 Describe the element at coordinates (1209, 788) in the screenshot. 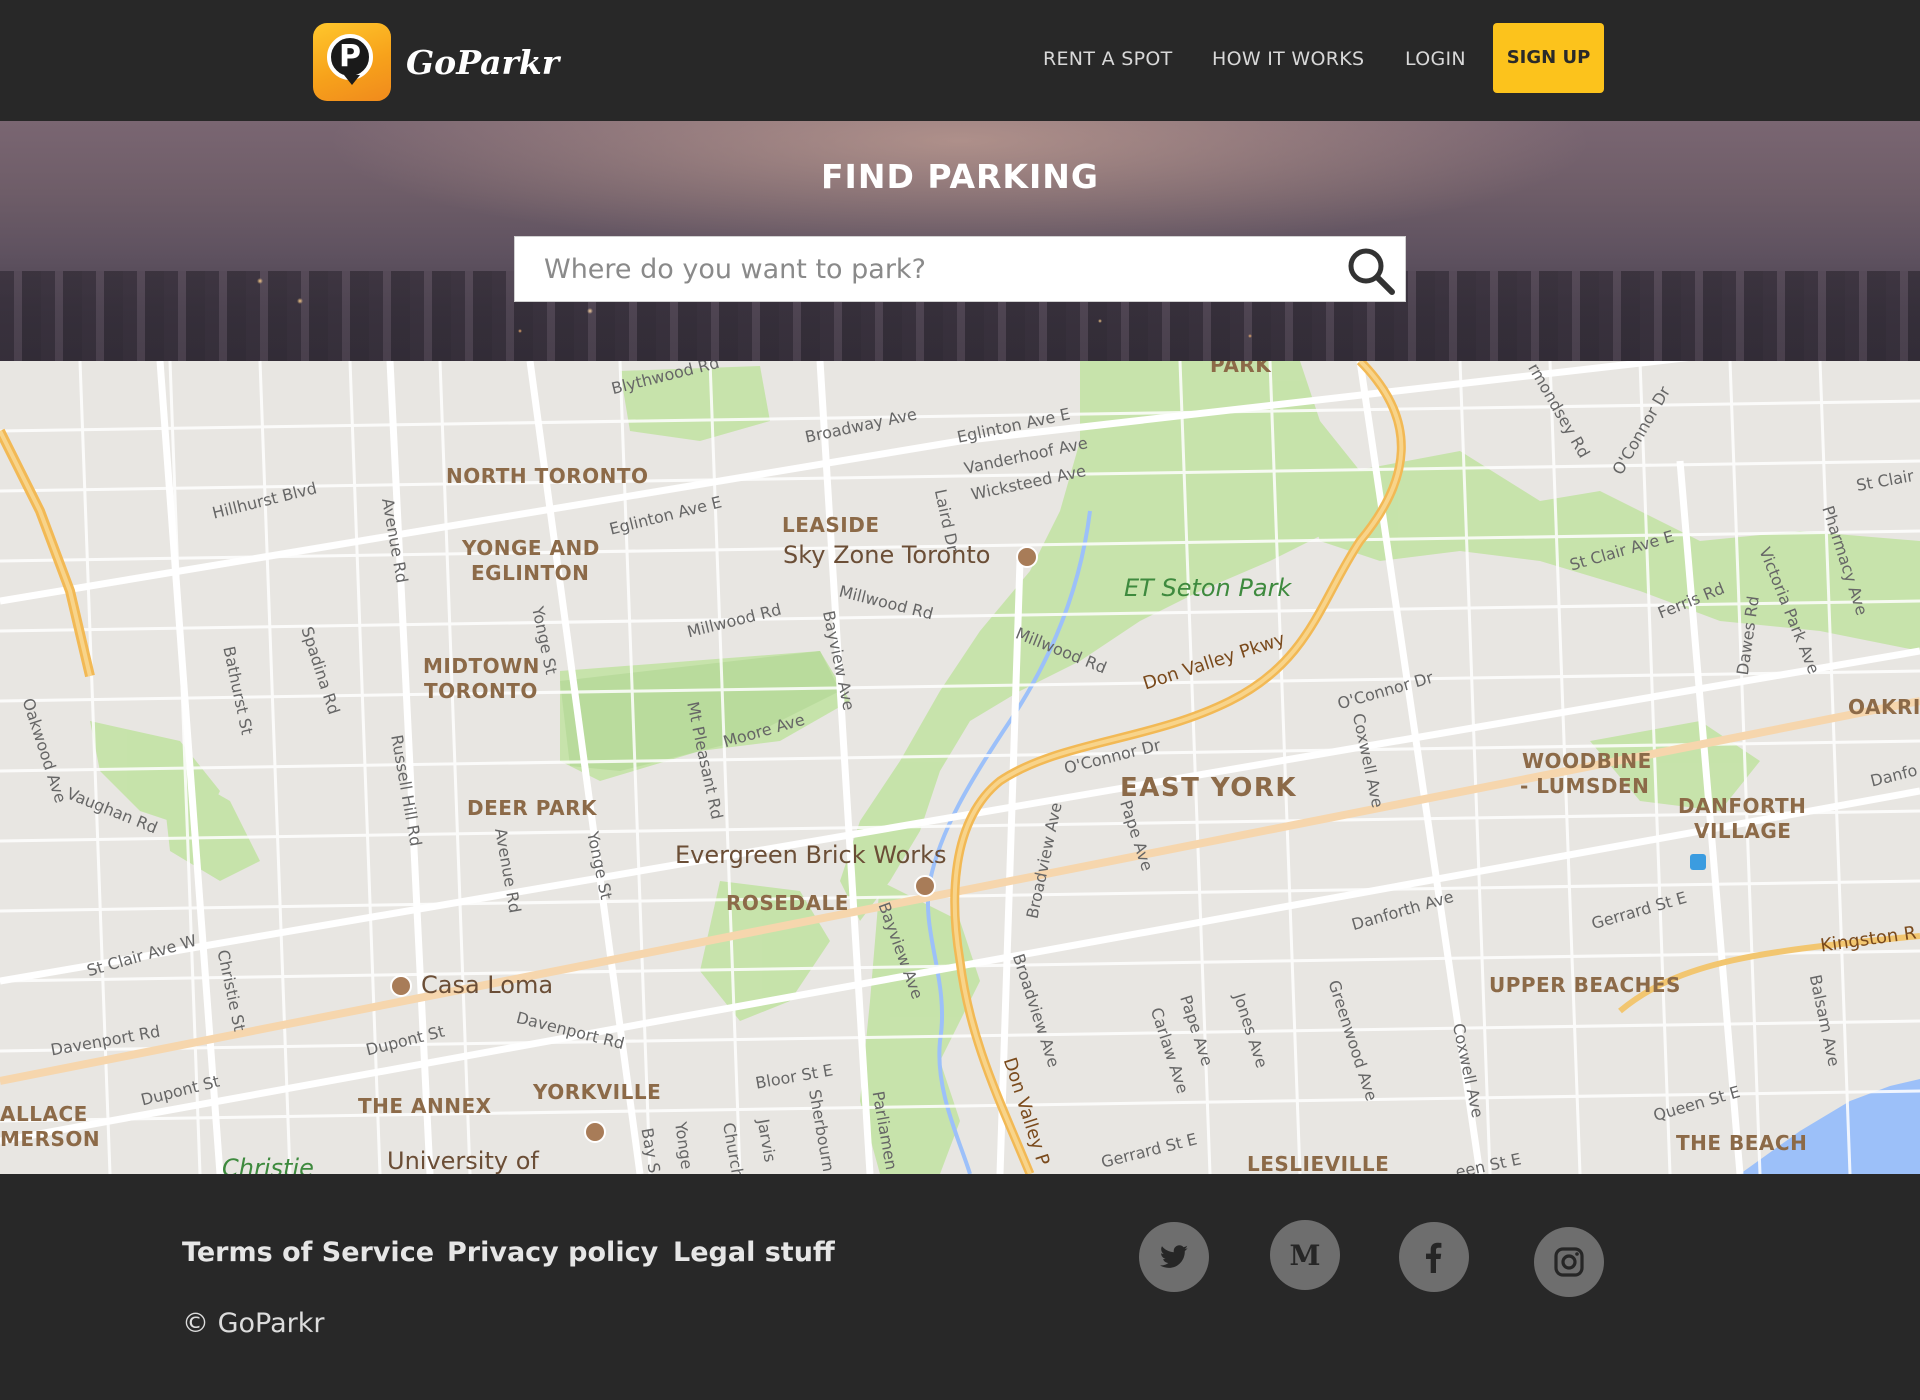

I see `map-area-label: EAST YORK` at that location.